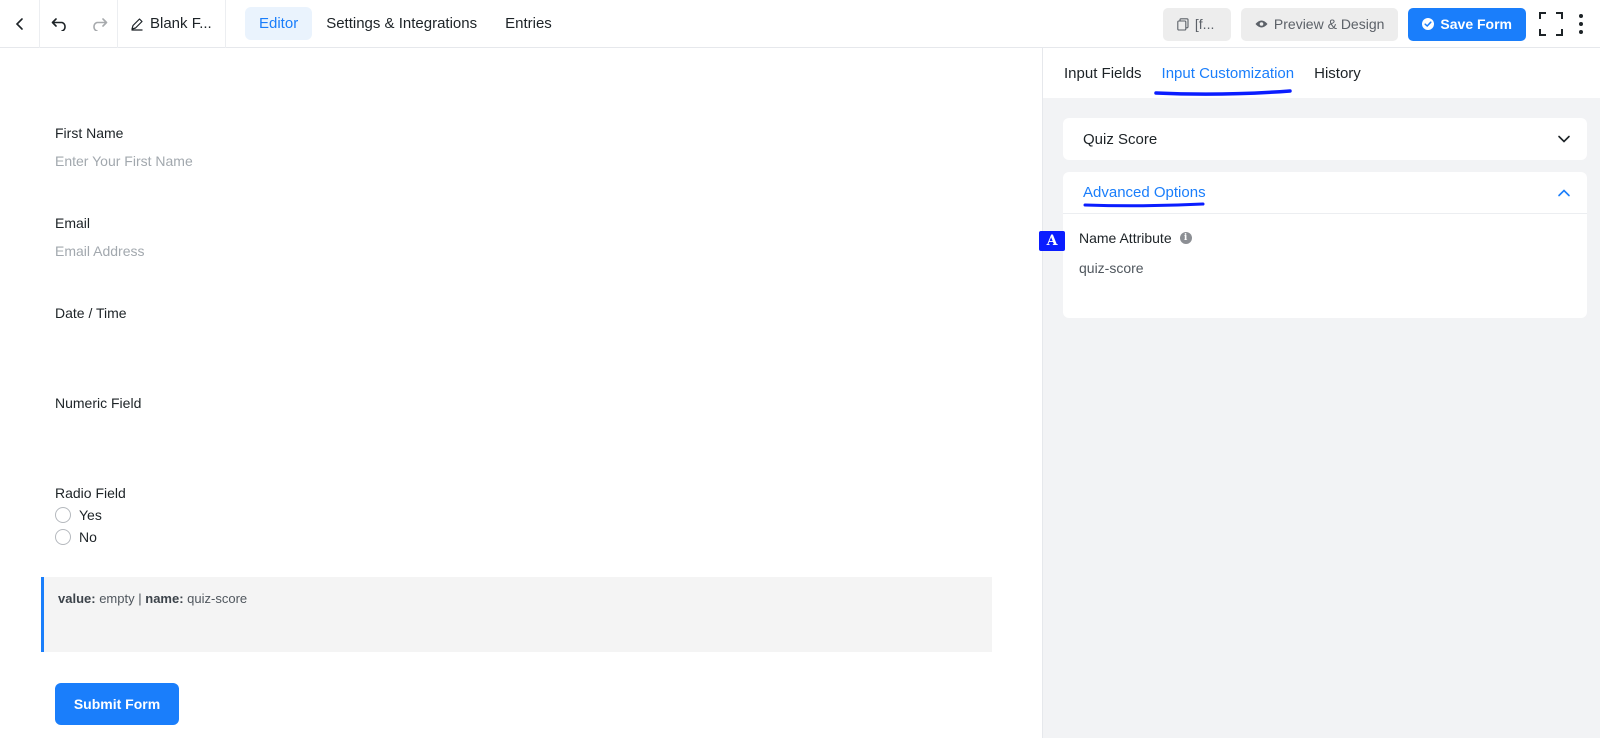 This screenshot has width=1600, height=738. I want to click on redo-button, so click(99, 24).